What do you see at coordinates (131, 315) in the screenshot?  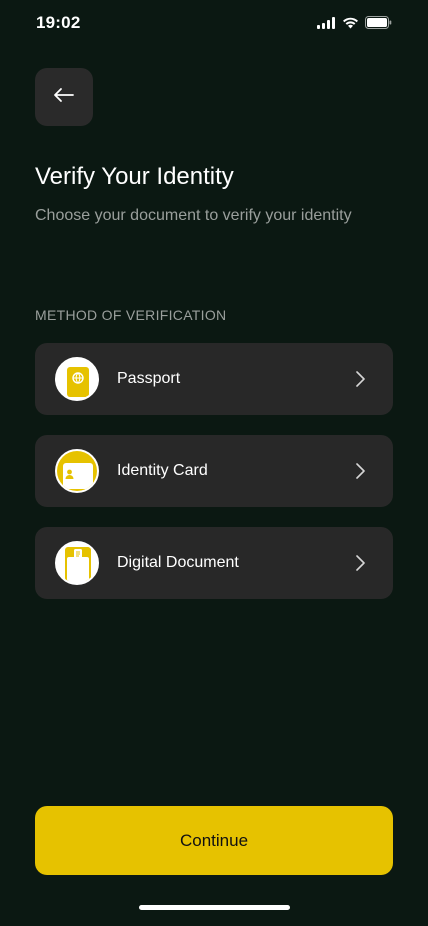 I see `section-label: METHOD OF VERIFICATION` at bounding box center [131, 315].